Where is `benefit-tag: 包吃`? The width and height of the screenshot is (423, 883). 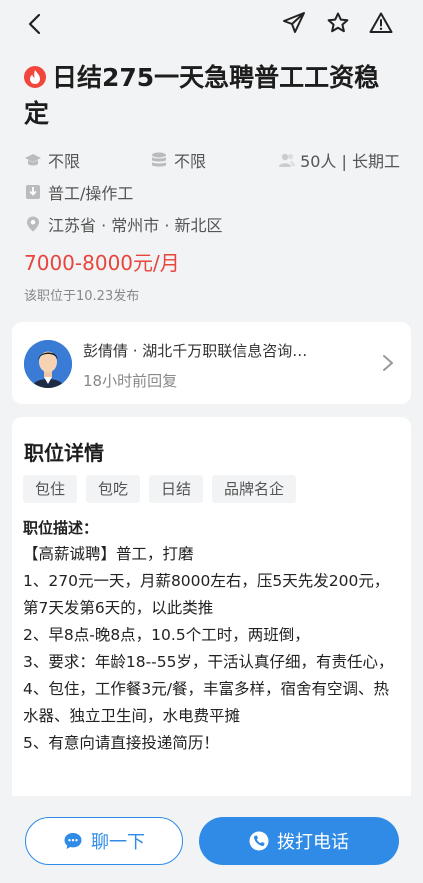 benefit-tag: 包吃 is located at coordinates (113, 489).